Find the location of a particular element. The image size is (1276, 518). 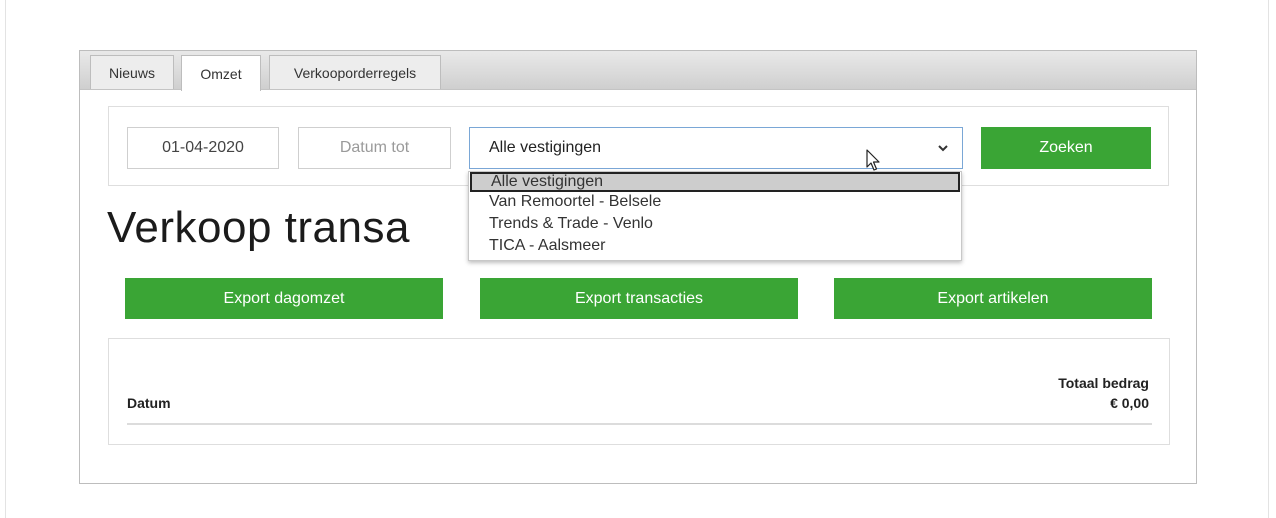

location-option: Alle vestigingen is located at coordinates (715, 182).